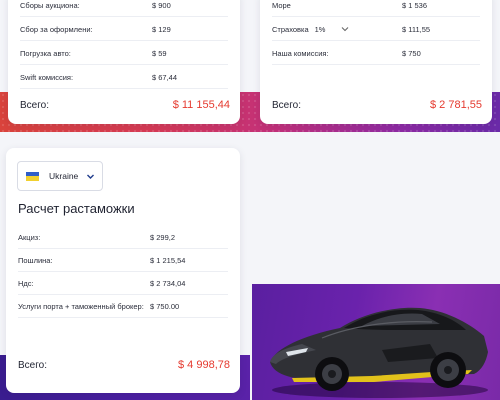  What do you see at coordinates (123, 237) in the screenshot?
I see `customs-row-excise: Акциз: $ 299,2` at bounding box center [123, 237].